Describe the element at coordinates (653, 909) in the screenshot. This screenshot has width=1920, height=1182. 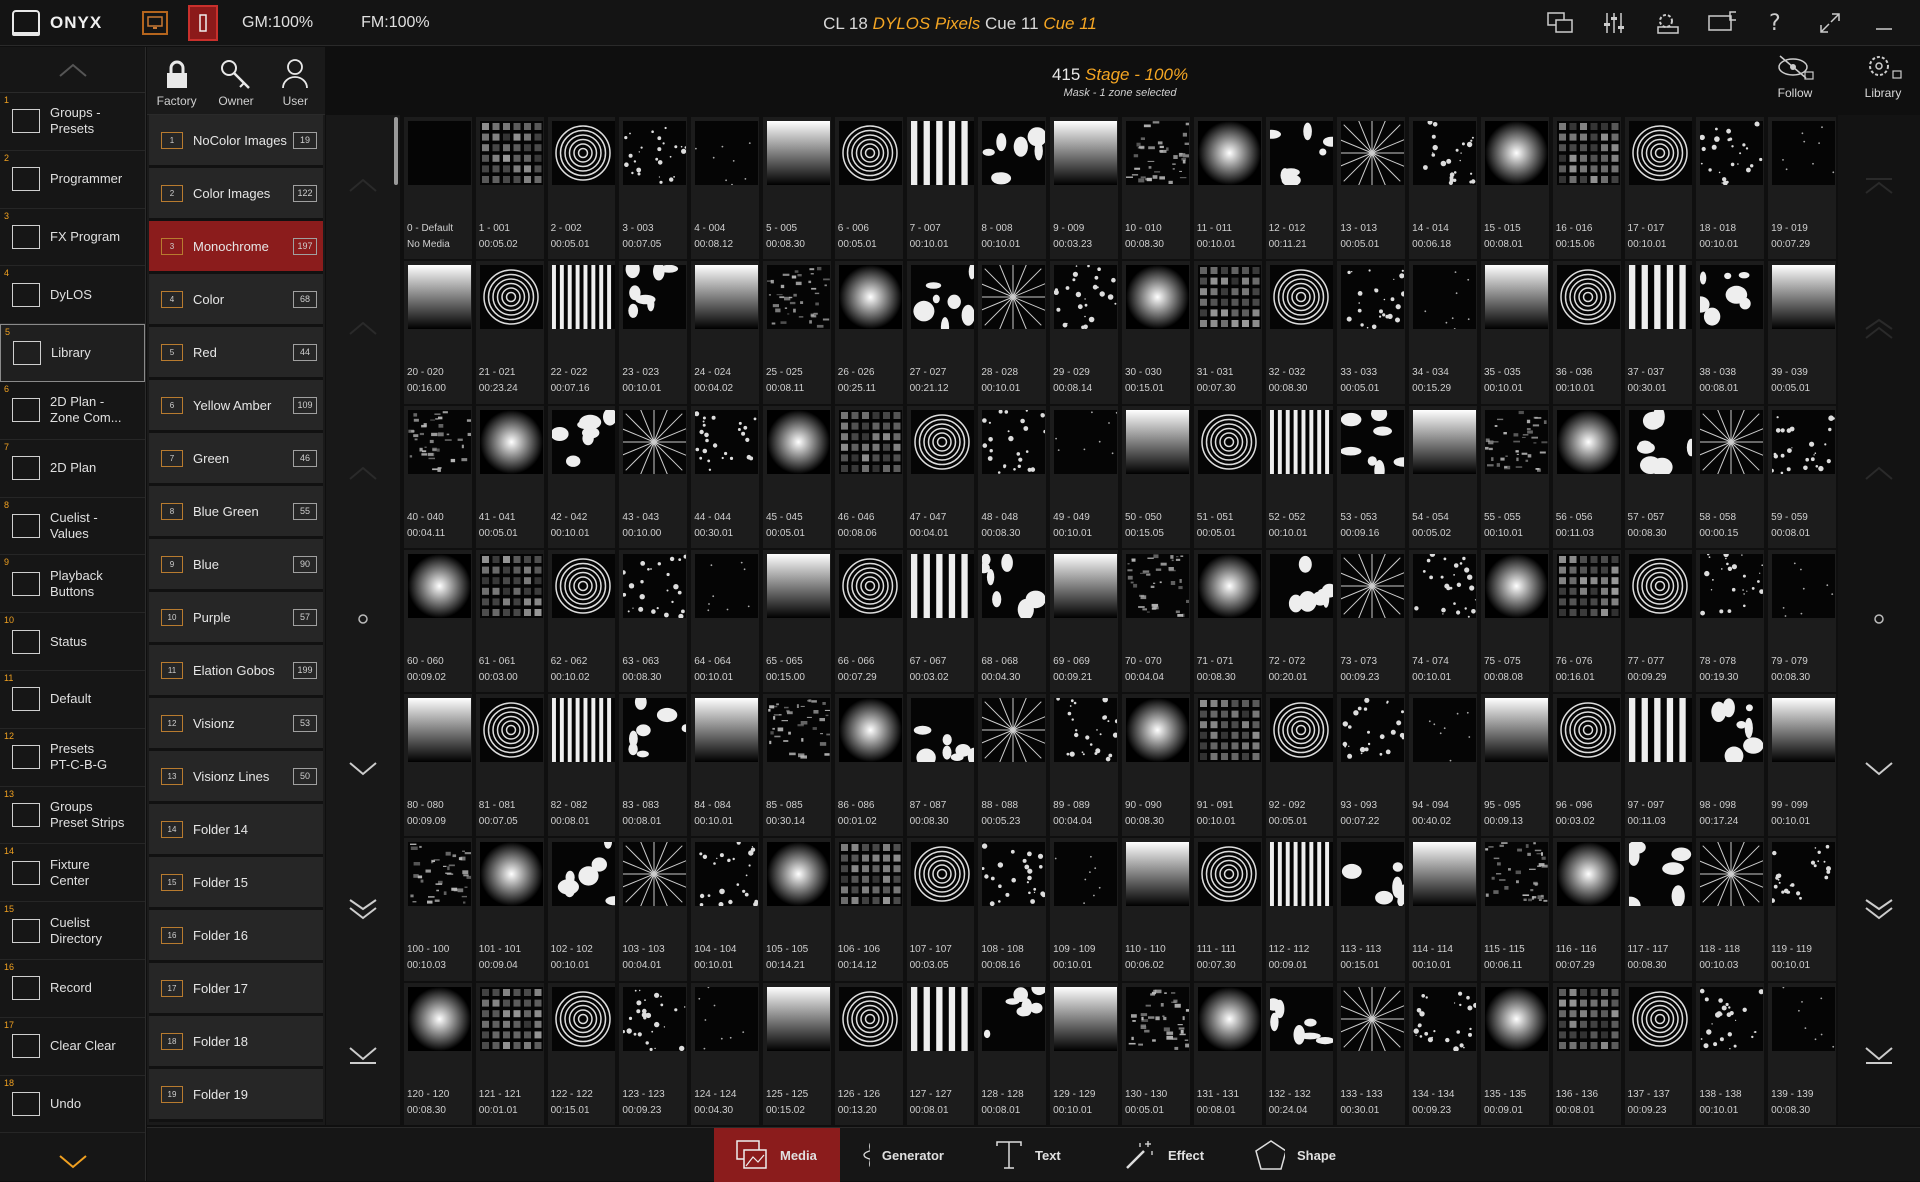
I see `media-tile: 103 - 103 00:04.01` at that location.